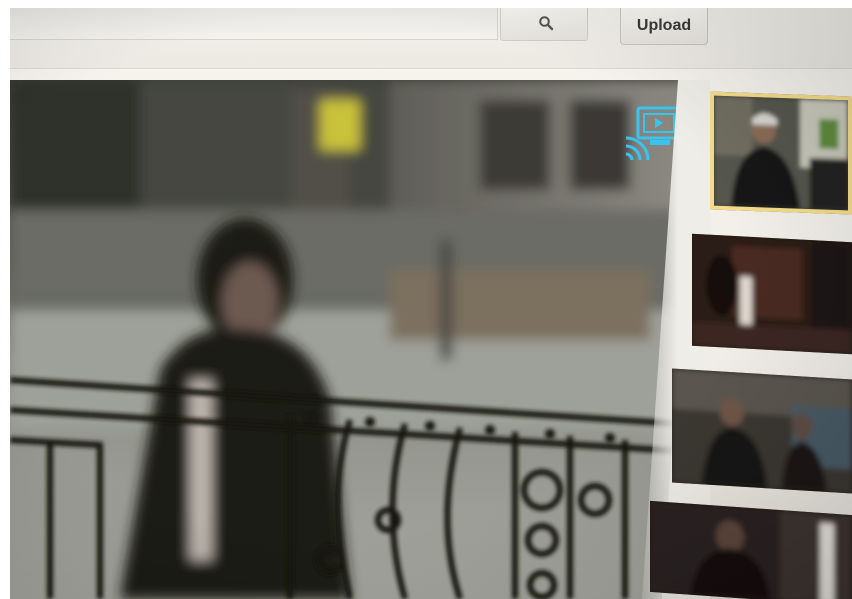 This screenshot has width=852, height=599. I want to click on search-input, so click(253, 23).